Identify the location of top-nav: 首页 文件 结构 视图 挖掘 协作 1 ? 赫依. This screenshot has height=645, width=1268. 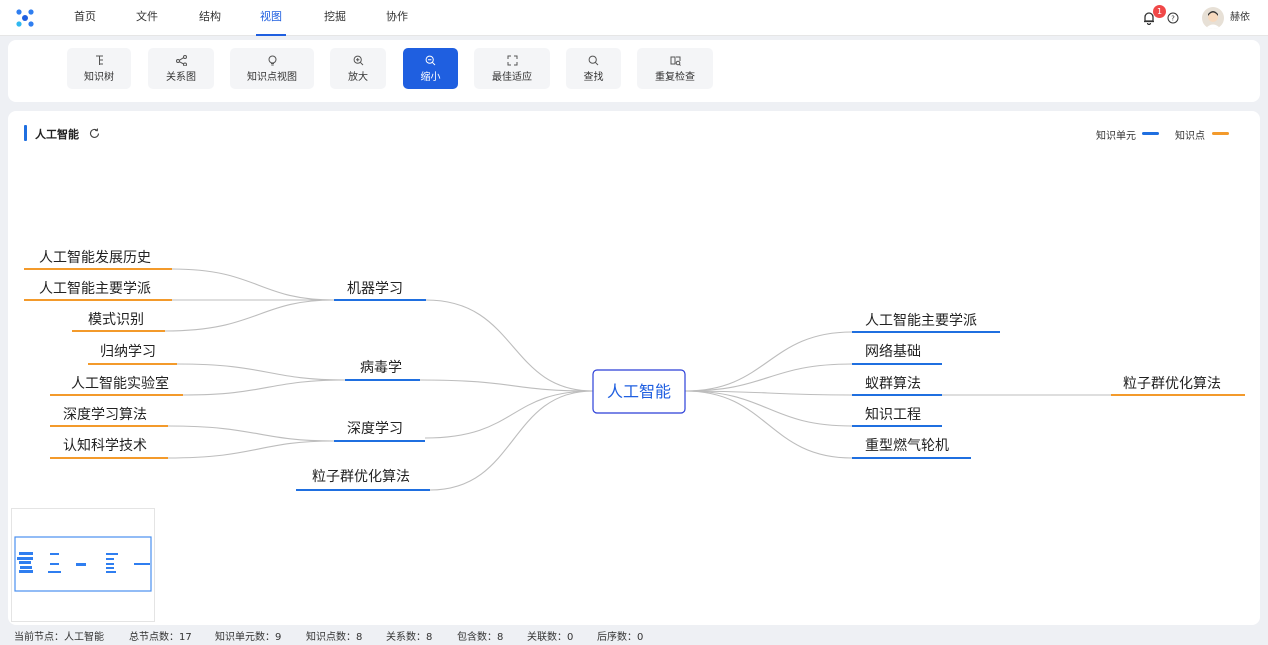
(634, 18).